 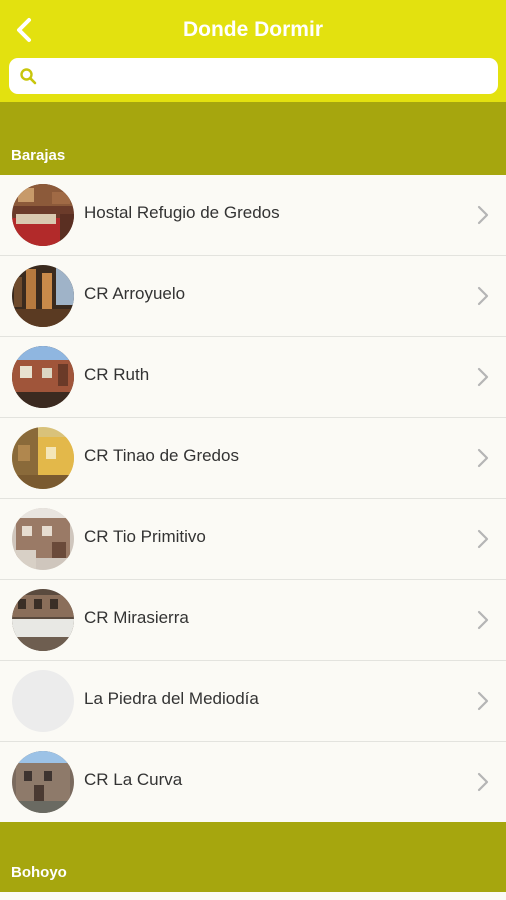 I want to click on search-icon, so click(x=28, y=76).